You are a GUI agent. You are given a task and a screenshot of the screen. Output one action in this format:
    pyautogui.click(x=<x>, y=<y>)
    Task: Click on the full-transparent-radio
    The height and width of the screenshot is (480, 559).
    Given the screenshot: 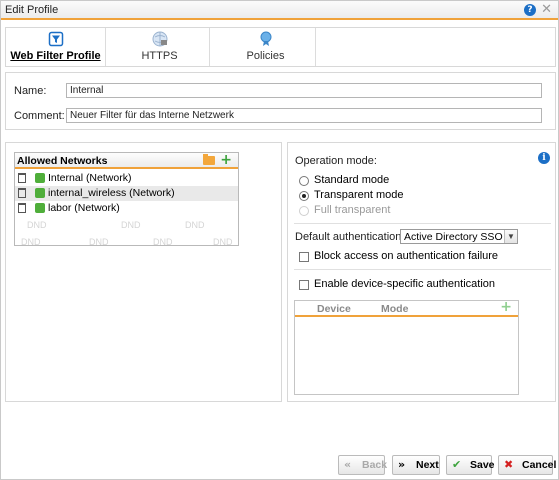 What is the action you would take?
    pyautogui.click(x=304, y=211)
    